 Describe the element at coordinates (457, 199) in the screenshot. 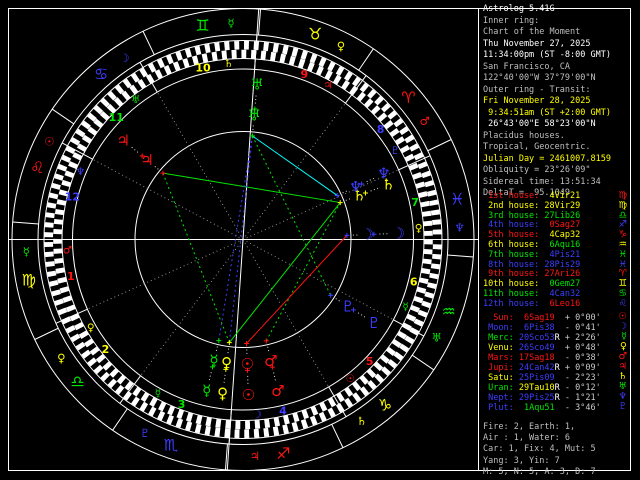

I see `sign-glyph-pisces: ♓` at that location.